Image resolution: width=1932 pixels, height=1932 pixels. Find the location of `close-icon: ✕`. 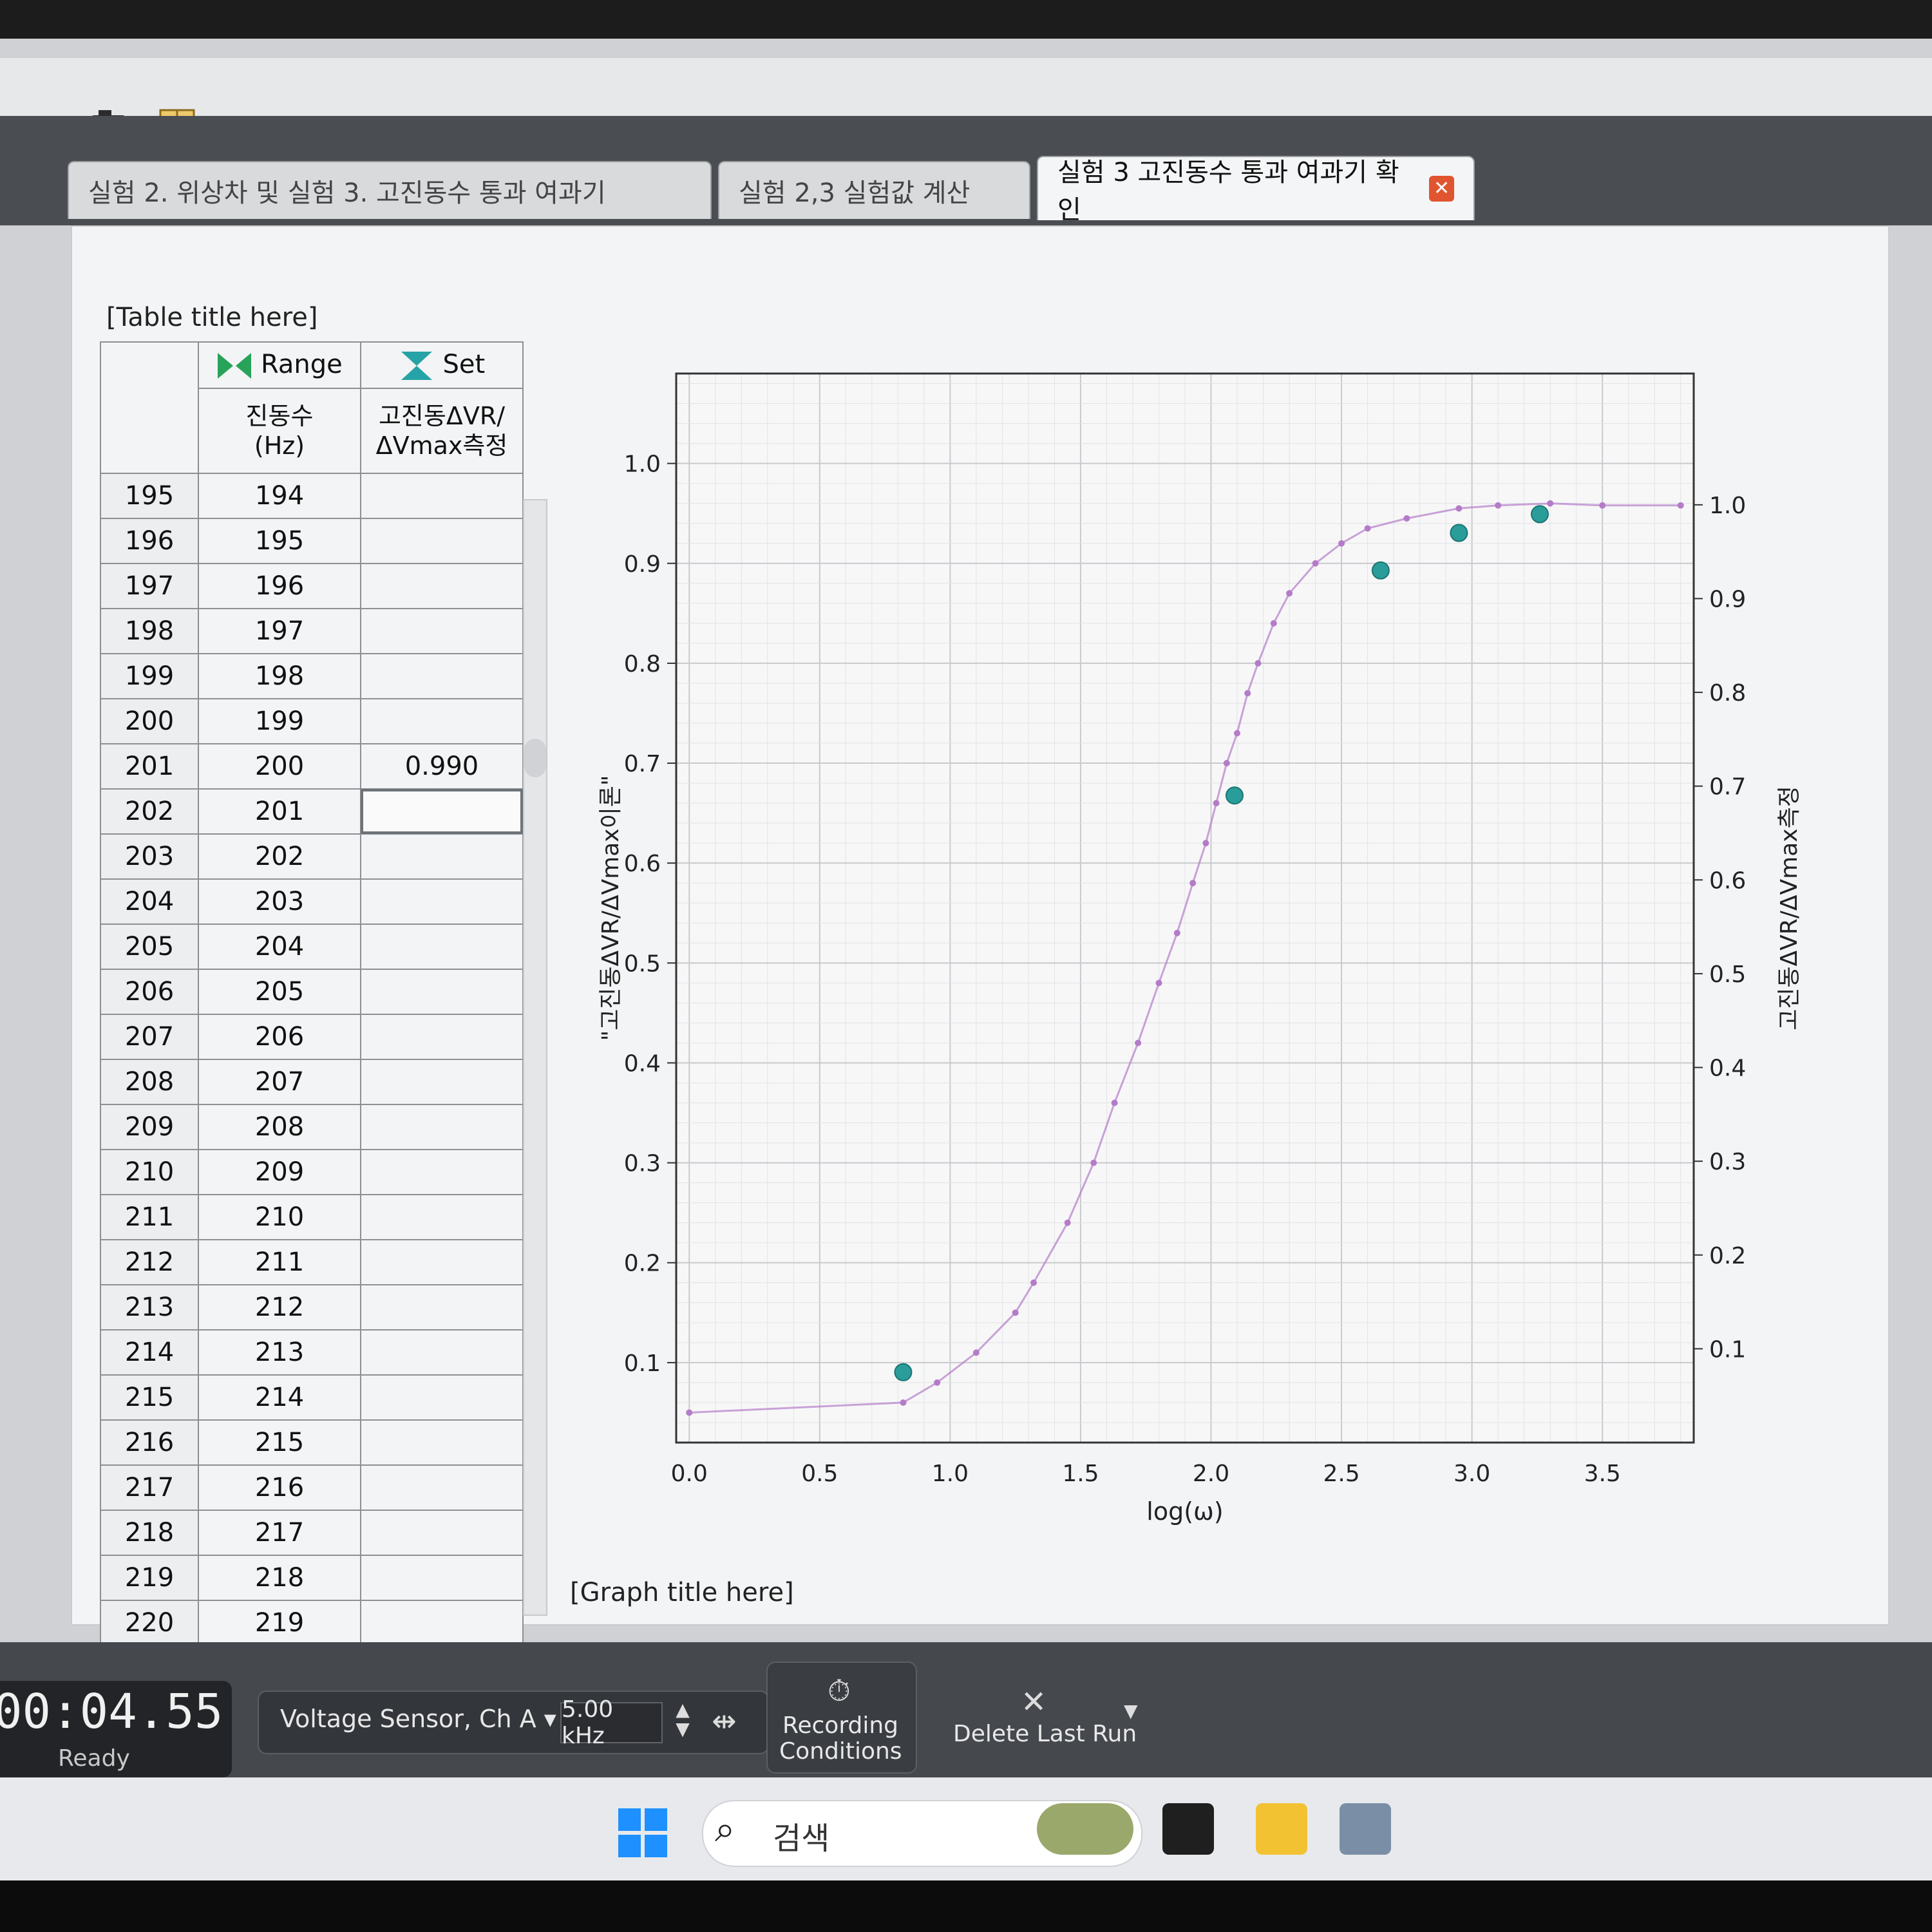

close-icon: ✕ is located at coordinates (1442, 189).